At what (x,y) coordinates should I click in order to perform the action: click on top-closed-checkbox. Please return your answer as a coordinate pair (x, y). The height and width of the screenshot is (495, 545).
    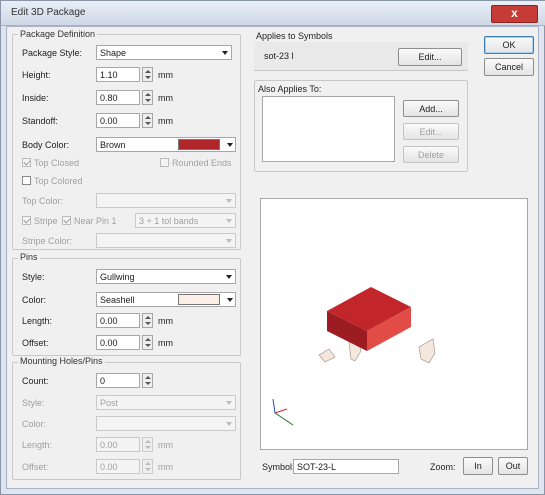
    Looking at the image, I should click on (26, 162).